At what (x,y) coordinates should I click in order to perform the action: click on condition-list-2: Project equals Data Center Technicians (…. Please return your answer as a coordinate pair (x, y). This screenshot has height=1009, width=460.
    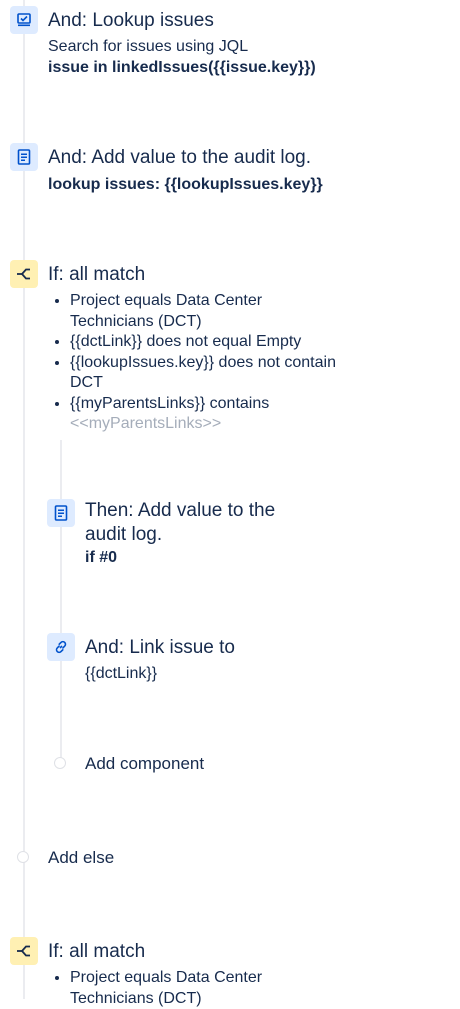
    Looking at the image, I should click on (194, 988).